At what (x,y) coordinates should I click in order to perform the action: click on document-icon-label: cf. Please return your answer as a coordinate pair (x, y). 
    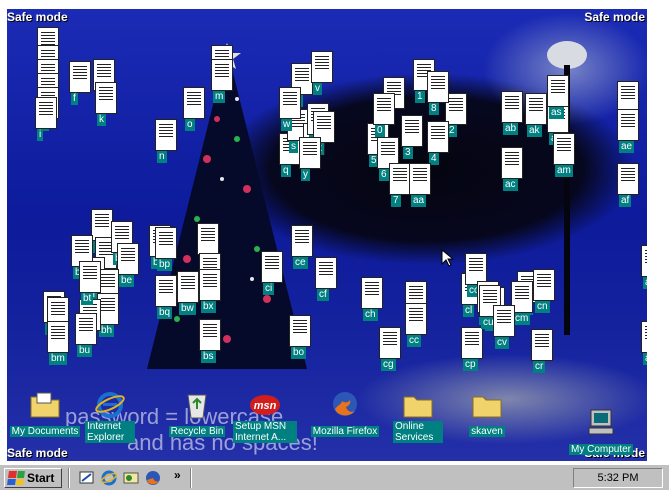
    Looking at the image, I should click on (323, 295).